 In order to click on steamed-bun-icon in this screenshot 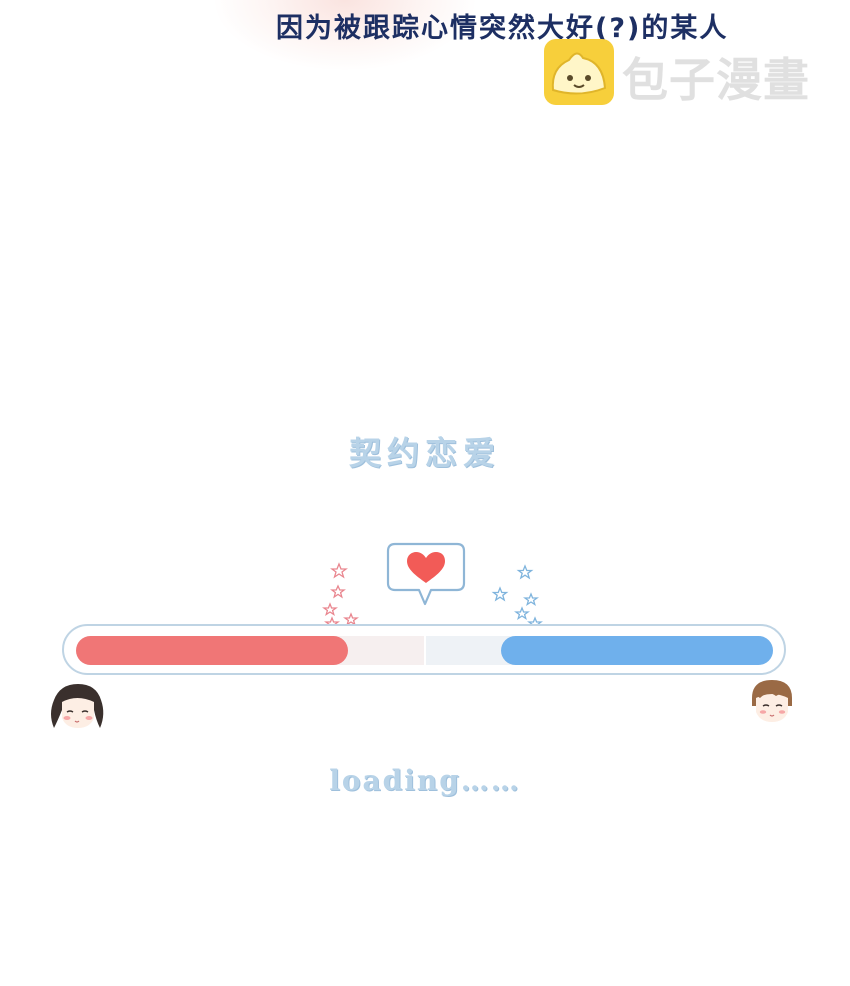, I will do `click(579, 72)`.